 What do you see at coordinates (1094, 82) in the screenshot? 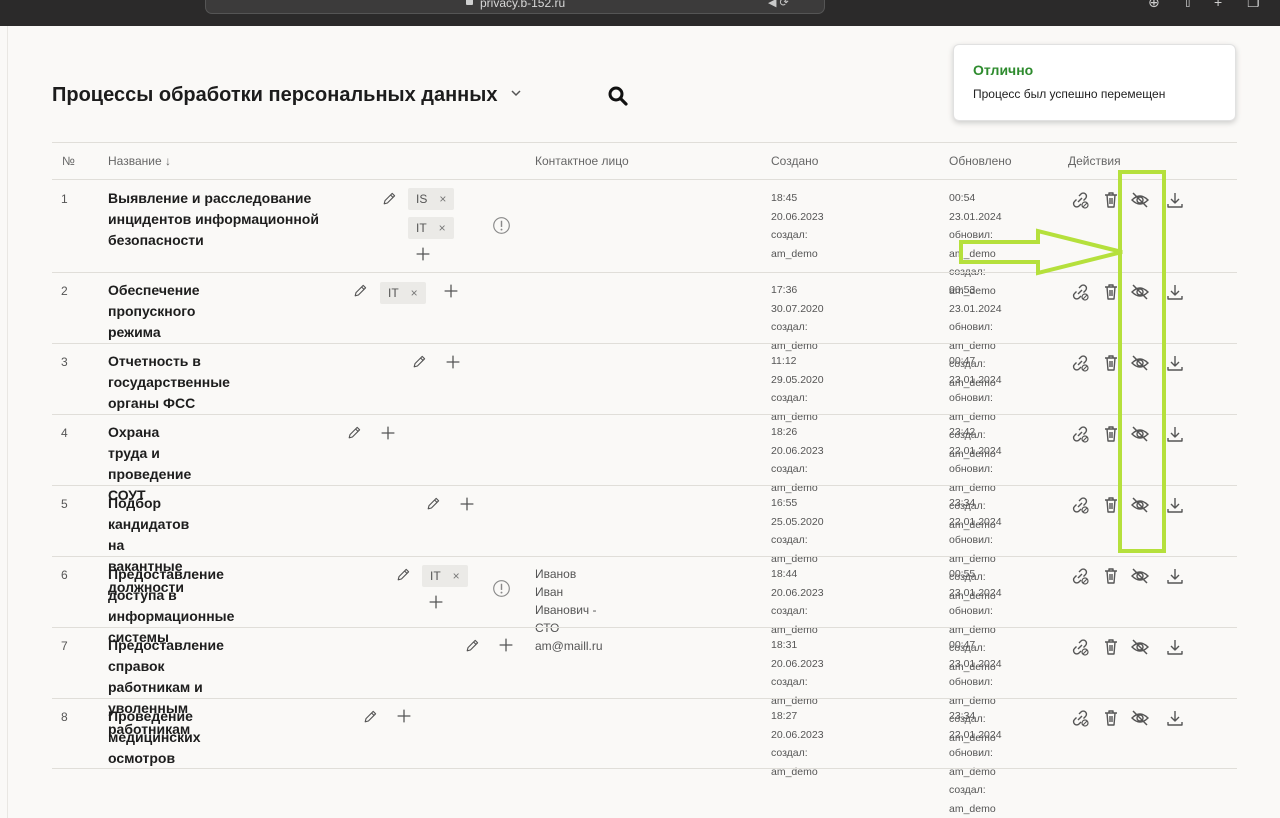
I see `success-toast: Отлично Процесс был успешно перемещен` at bounding box center [1094, 82].